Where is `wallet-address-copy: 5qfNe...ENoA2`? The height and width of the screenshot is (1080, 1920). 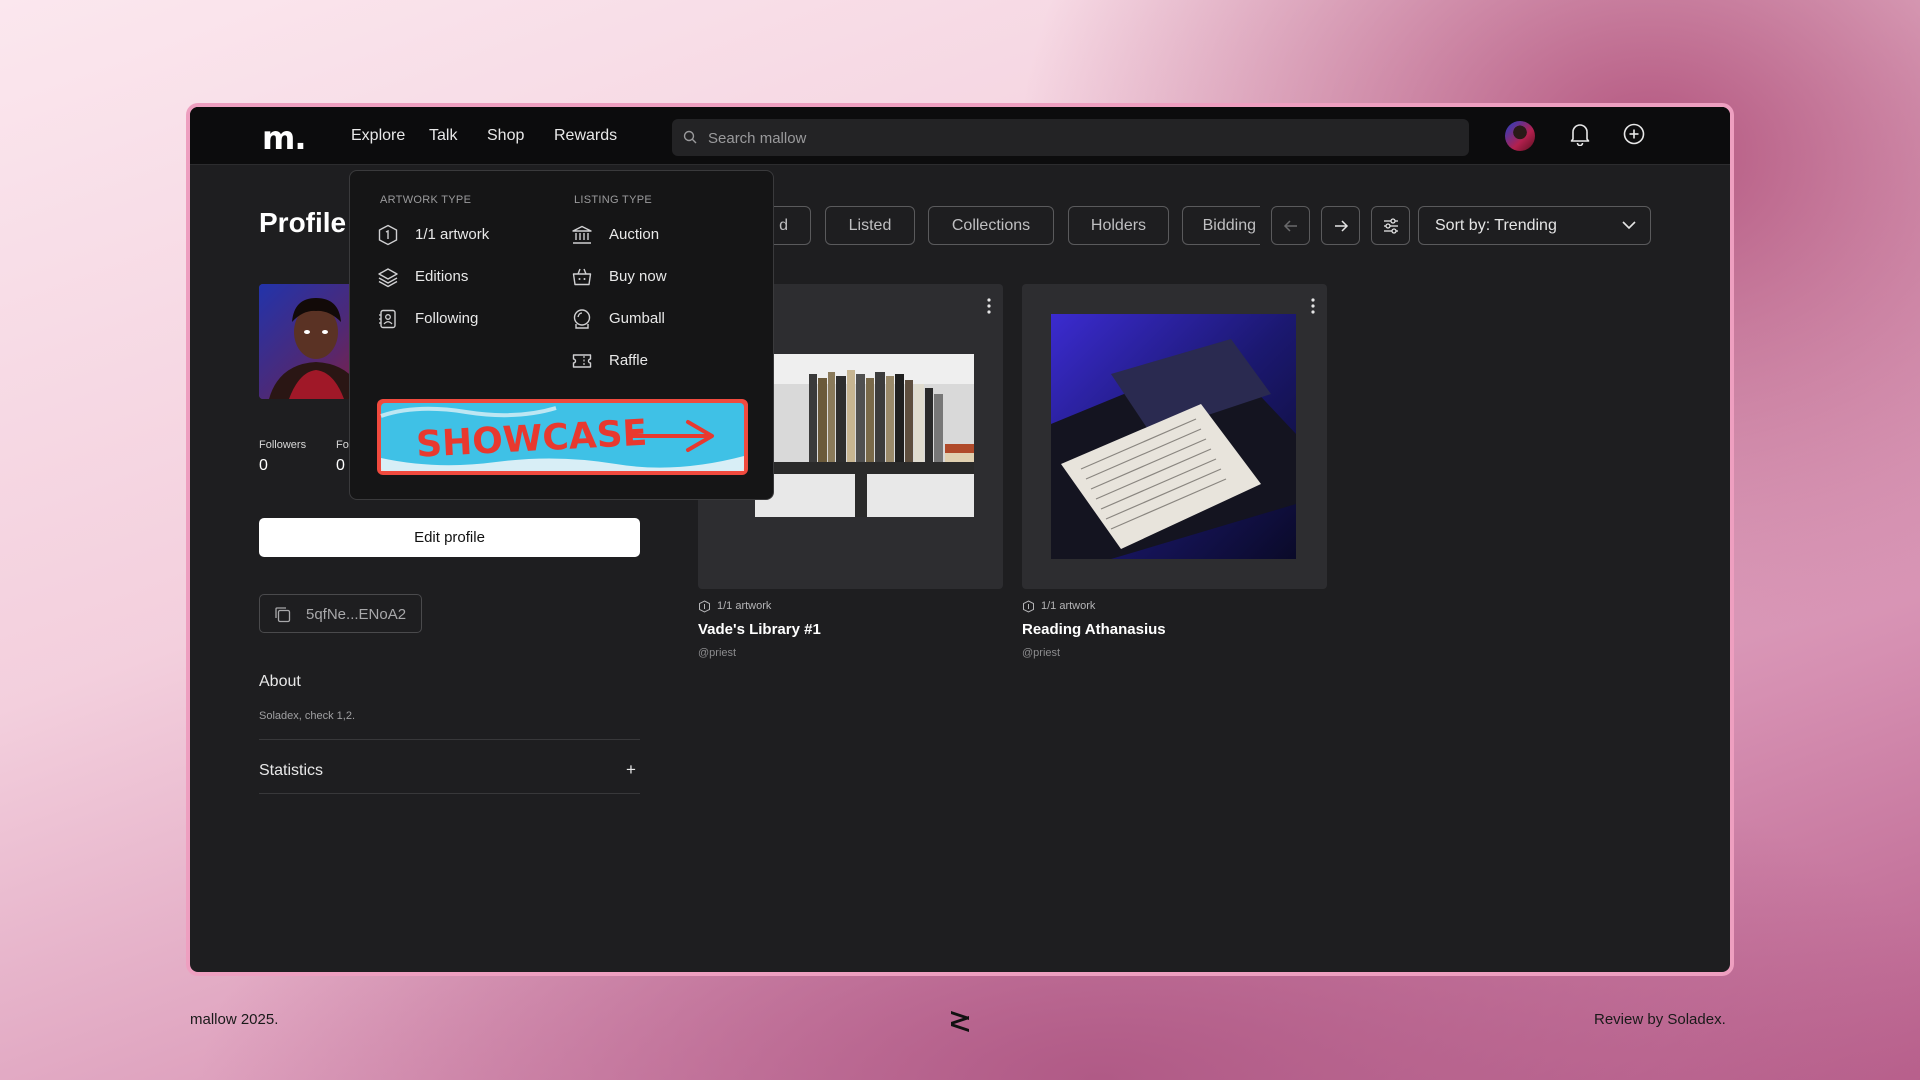 wallet-address-copy: 5qfNe...ENoA2 is located at coordinates (340, 613).